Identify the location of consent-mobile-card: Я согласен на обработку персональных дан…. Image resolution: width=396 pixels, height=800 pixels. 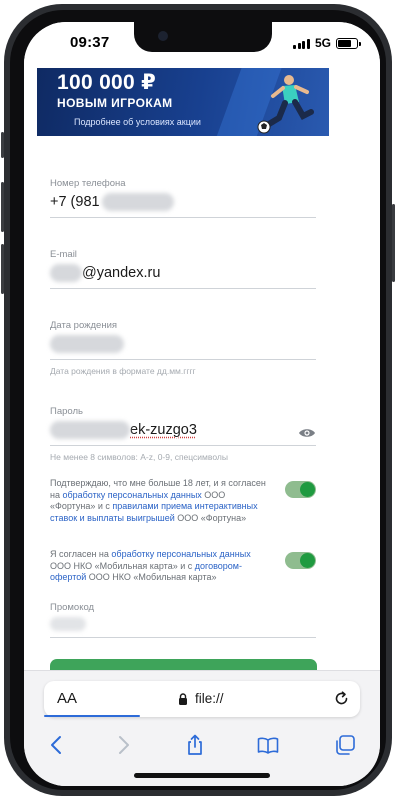
(183, 566).